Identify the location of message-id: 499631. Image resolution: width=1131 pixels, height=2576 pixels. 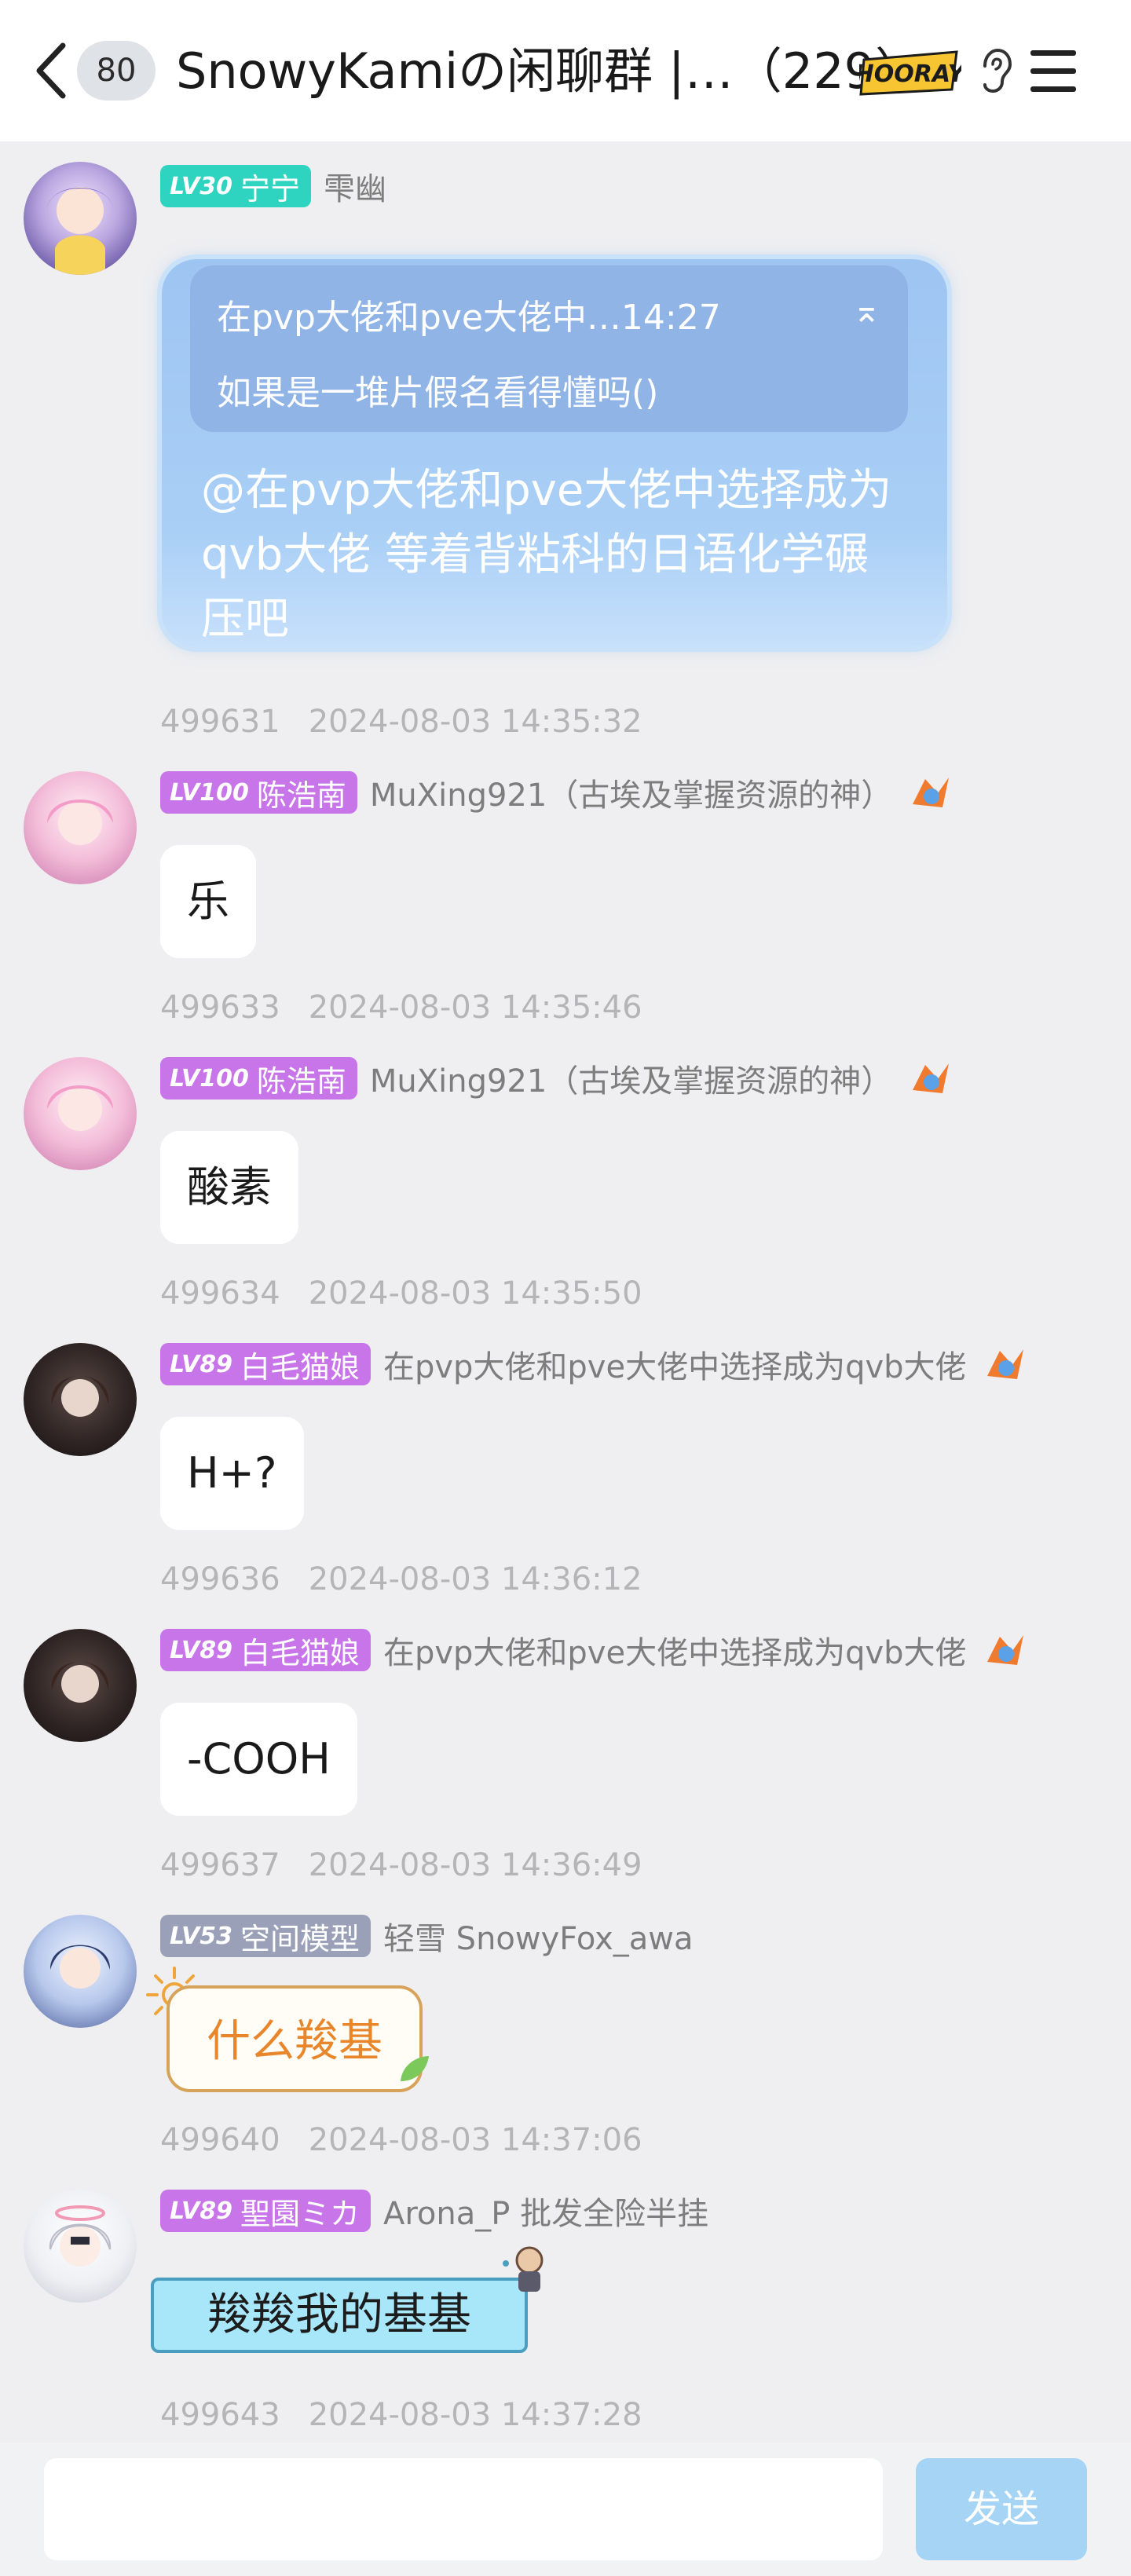
(220, 722).